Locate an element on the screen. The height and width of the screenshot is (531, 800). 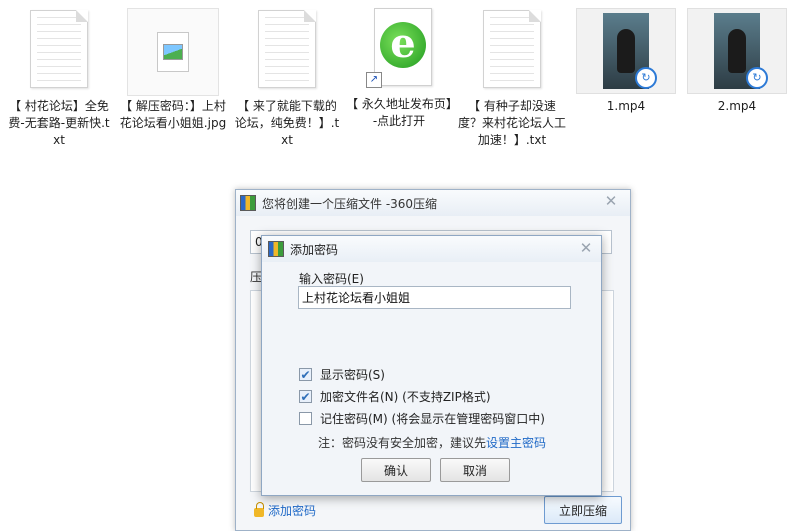
file-name: 【 来了就能下载的论坛，纯免费！】.txt is located at coordinates (287, 123).